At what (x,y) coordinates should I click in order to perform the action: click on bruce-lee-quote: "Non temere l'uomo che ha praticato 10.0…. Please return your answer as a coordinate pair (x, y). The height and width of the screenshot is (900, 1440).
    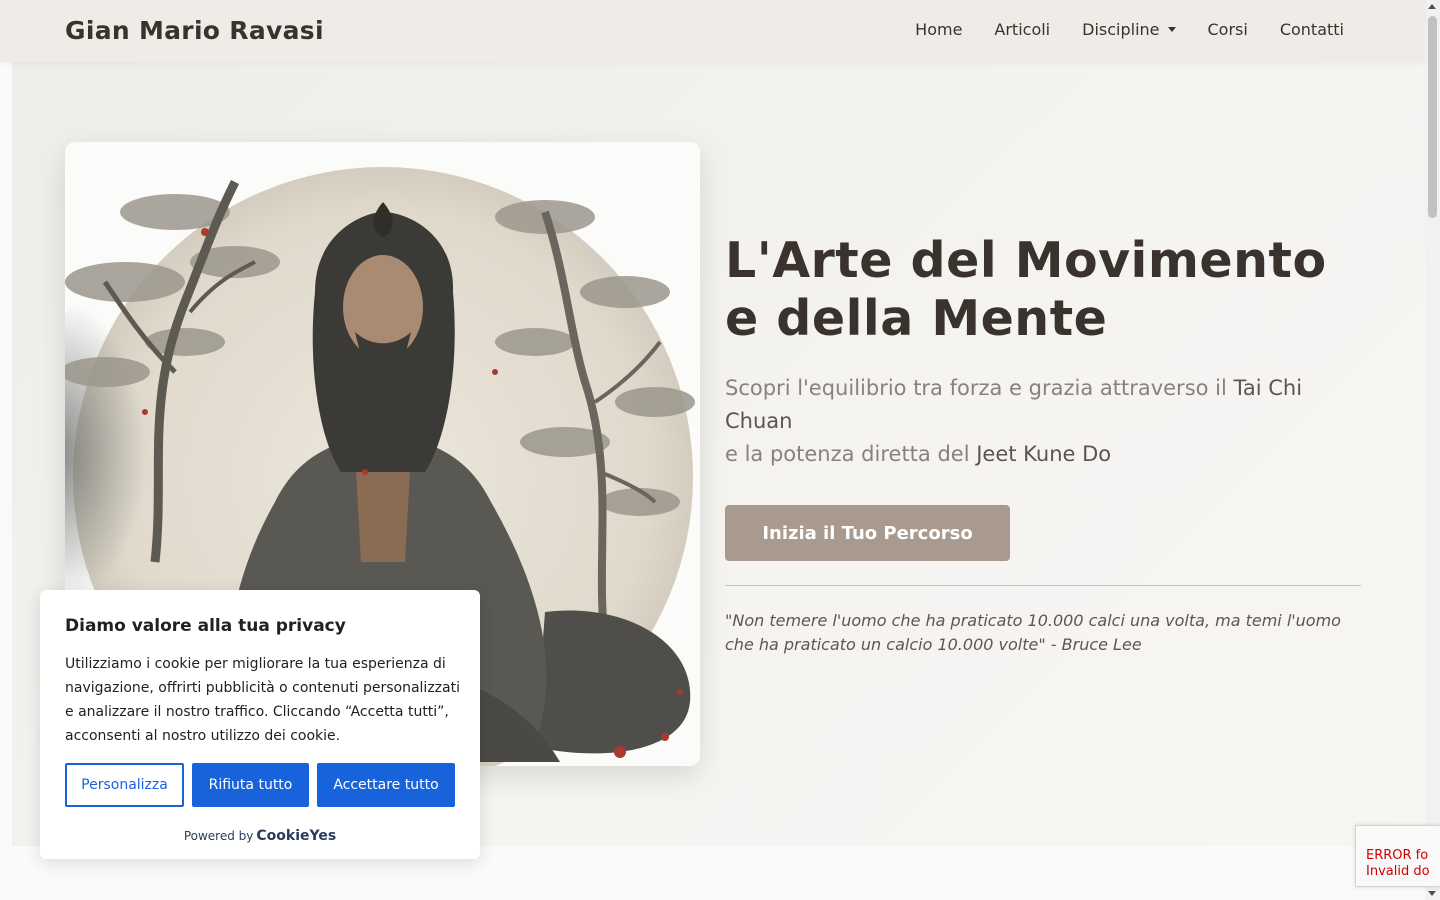
    Looking at the image, I should click on (1033, 632).